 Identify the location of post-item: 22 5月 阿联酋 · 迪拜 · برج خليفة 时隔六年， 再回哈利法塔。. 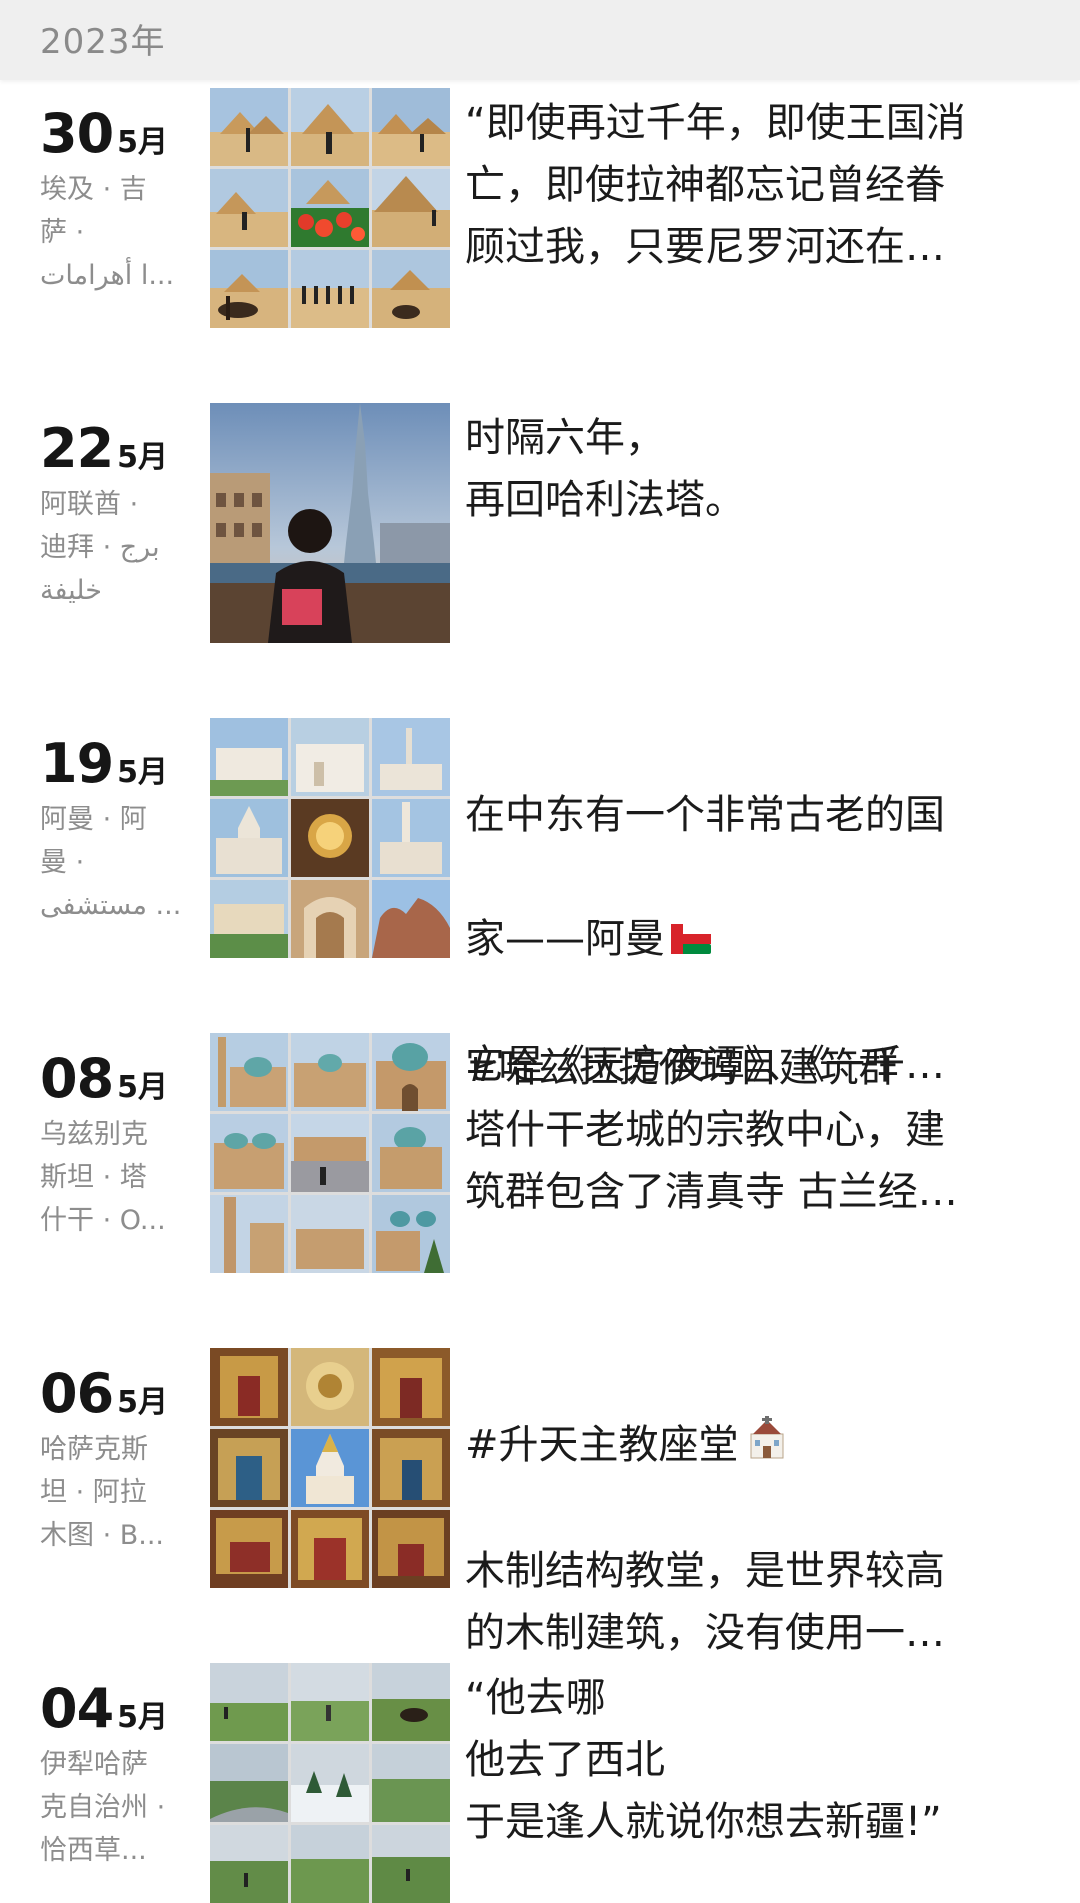
(540, 523).